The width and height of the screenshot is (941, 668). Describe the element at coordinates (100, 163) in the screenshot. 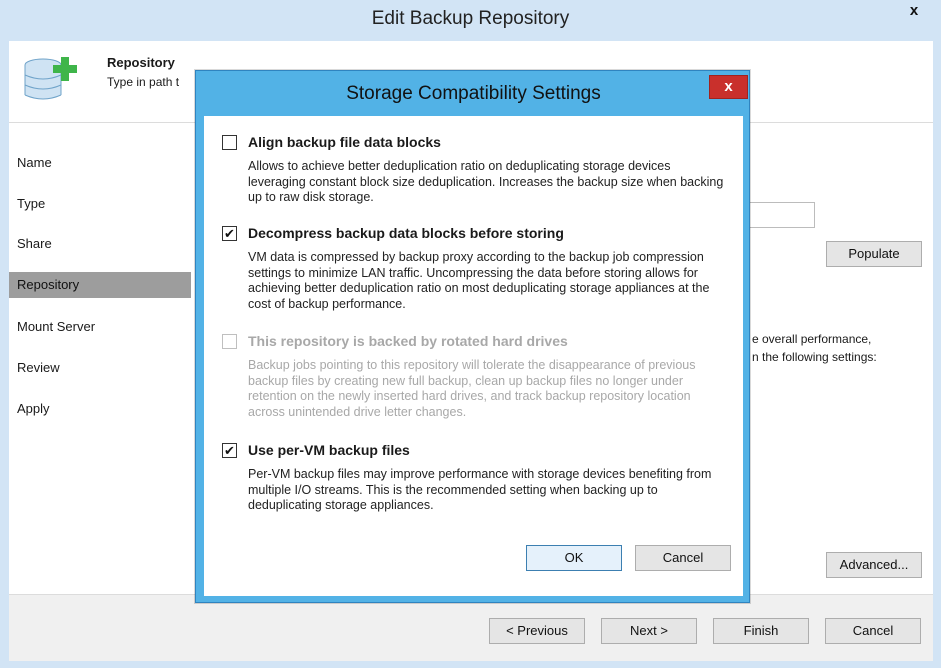

I see `sidebar-item-name: Name` at that location.